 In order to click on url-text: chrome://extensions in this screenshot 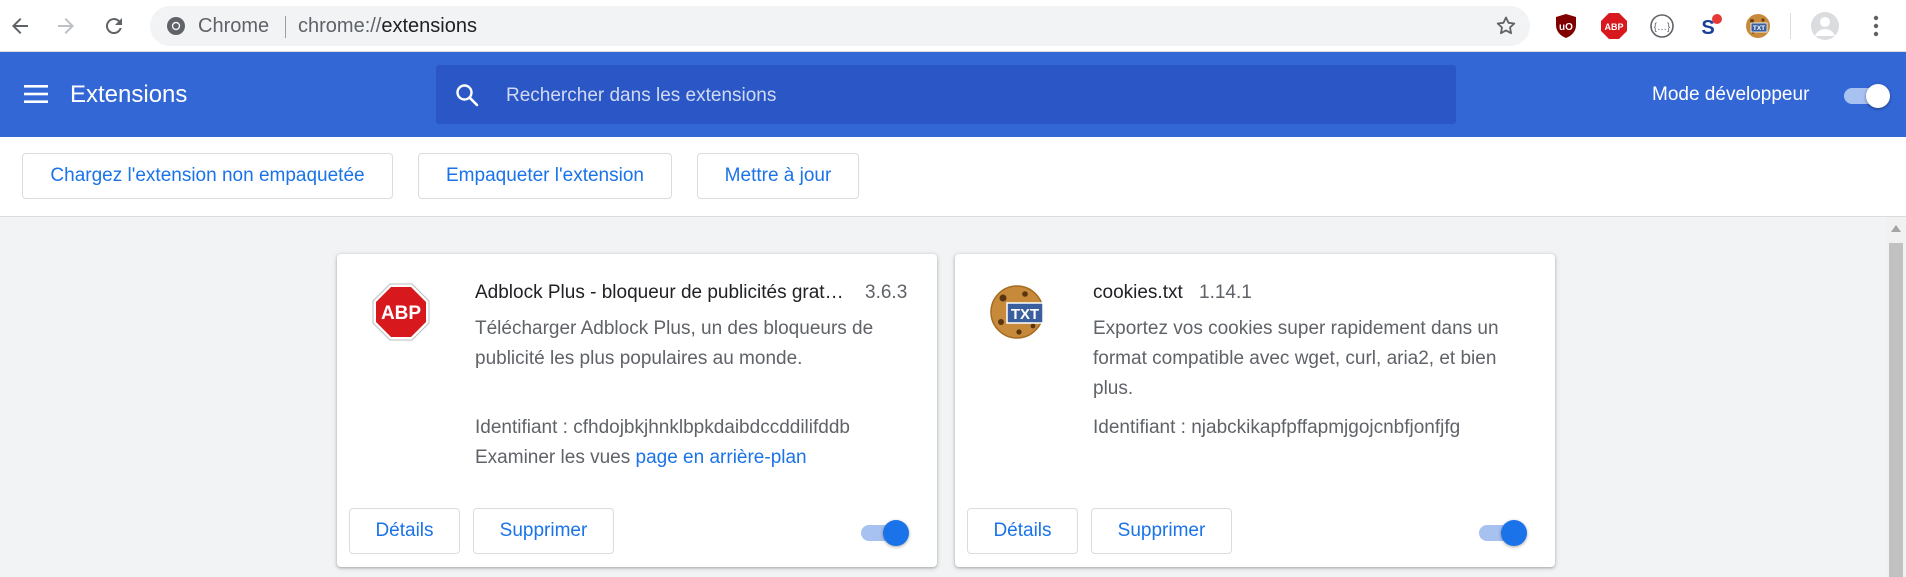, I will do `click(387, 26)`.